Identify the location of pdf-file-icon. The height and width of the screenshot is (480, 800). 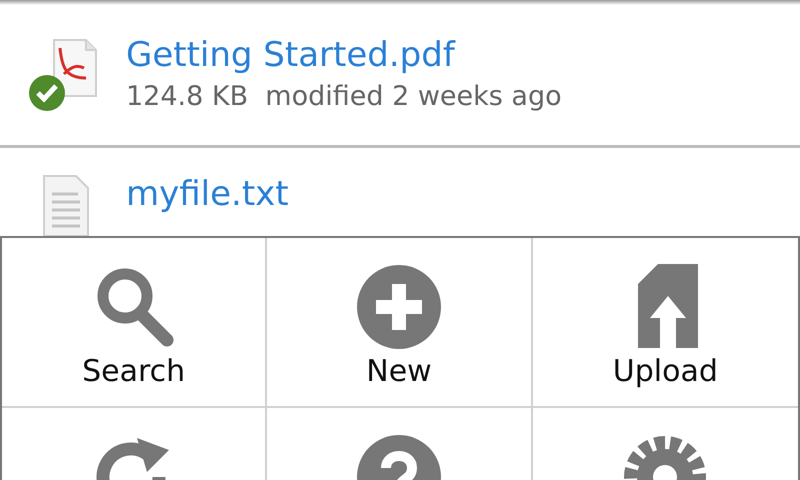
(75, 68).